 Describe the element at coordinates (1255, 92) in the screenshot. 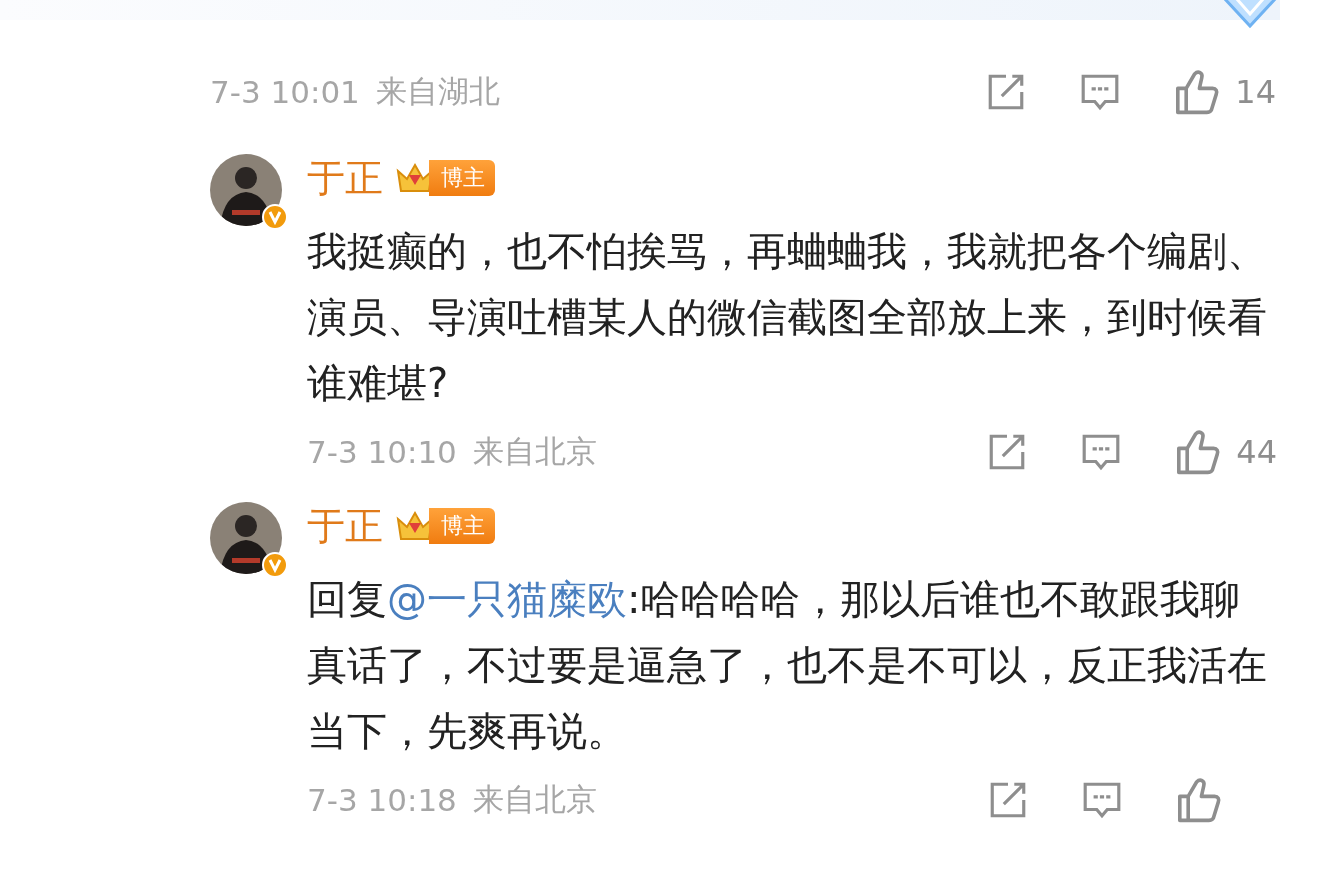

I see `like-count: 14` at that location.